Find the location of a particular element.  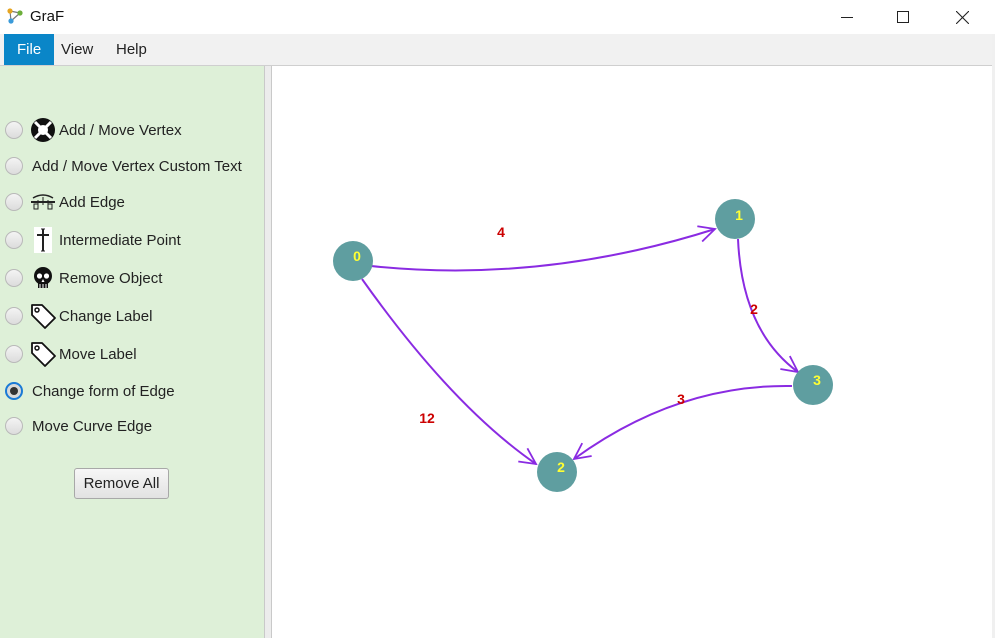

radio-button-selected is located at coordinates (14, 391).